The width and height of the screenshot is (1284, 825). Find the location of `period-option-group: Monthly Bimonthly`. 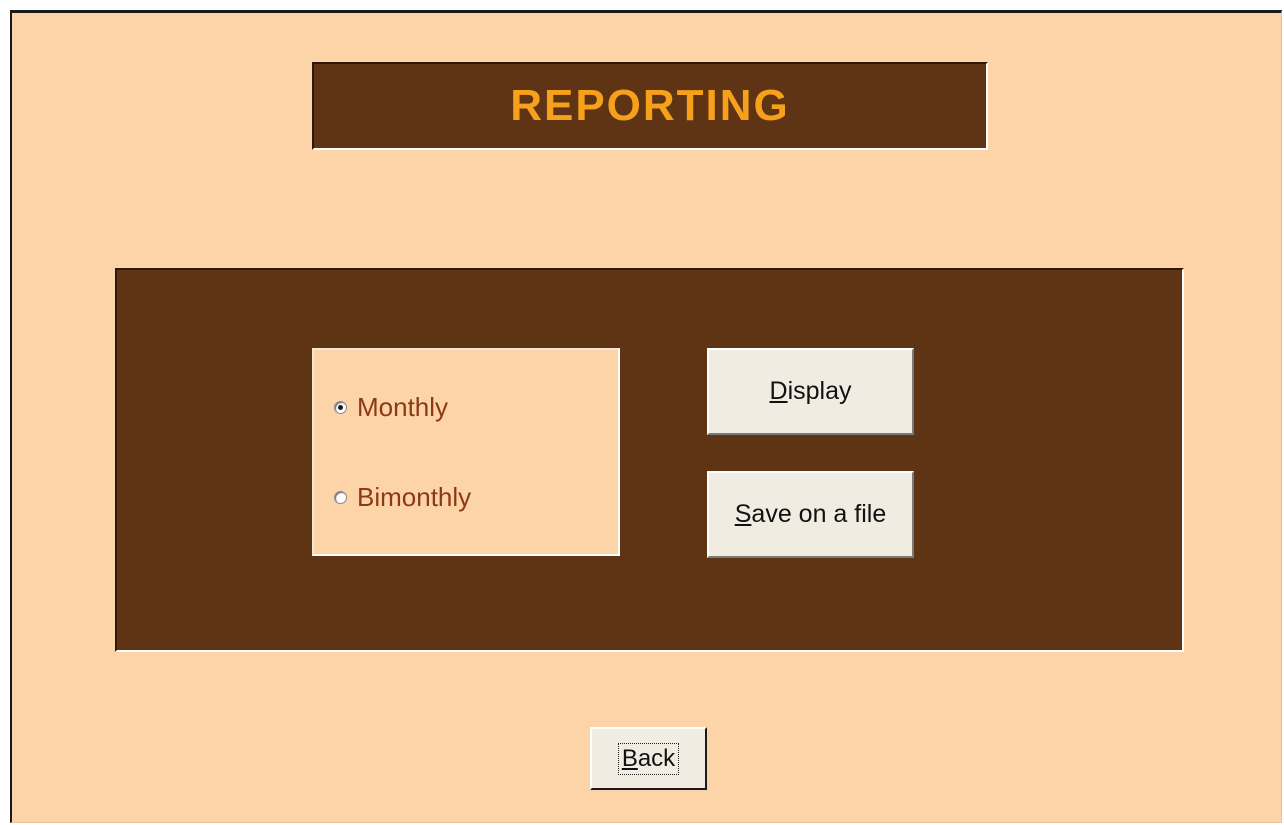

period-option-group: Monthly Bimonthly is located at coordinates (466, 452).